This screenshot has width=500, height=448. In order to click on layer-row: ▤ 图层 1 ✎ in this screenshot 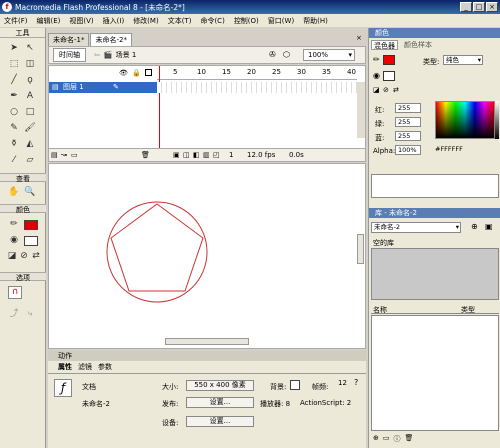, I will do `click(103, 87)`.